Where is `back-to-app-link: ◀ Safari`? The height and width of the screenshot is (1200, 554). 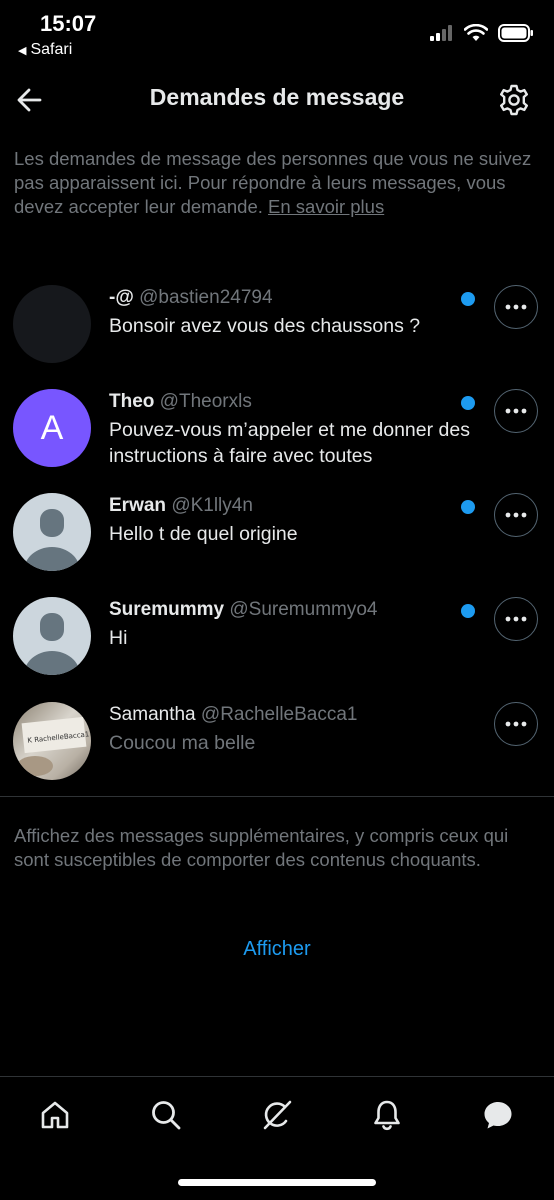
back-to-app-link: ◀ Safari is located at coordinates (45, 50).